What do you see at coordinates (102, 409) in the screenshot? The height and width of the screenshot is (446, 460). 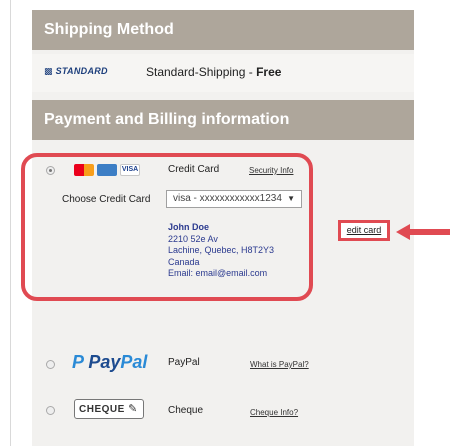 I see `cheque-logo-text: CHEQUE` at bounding box center [102, 409].